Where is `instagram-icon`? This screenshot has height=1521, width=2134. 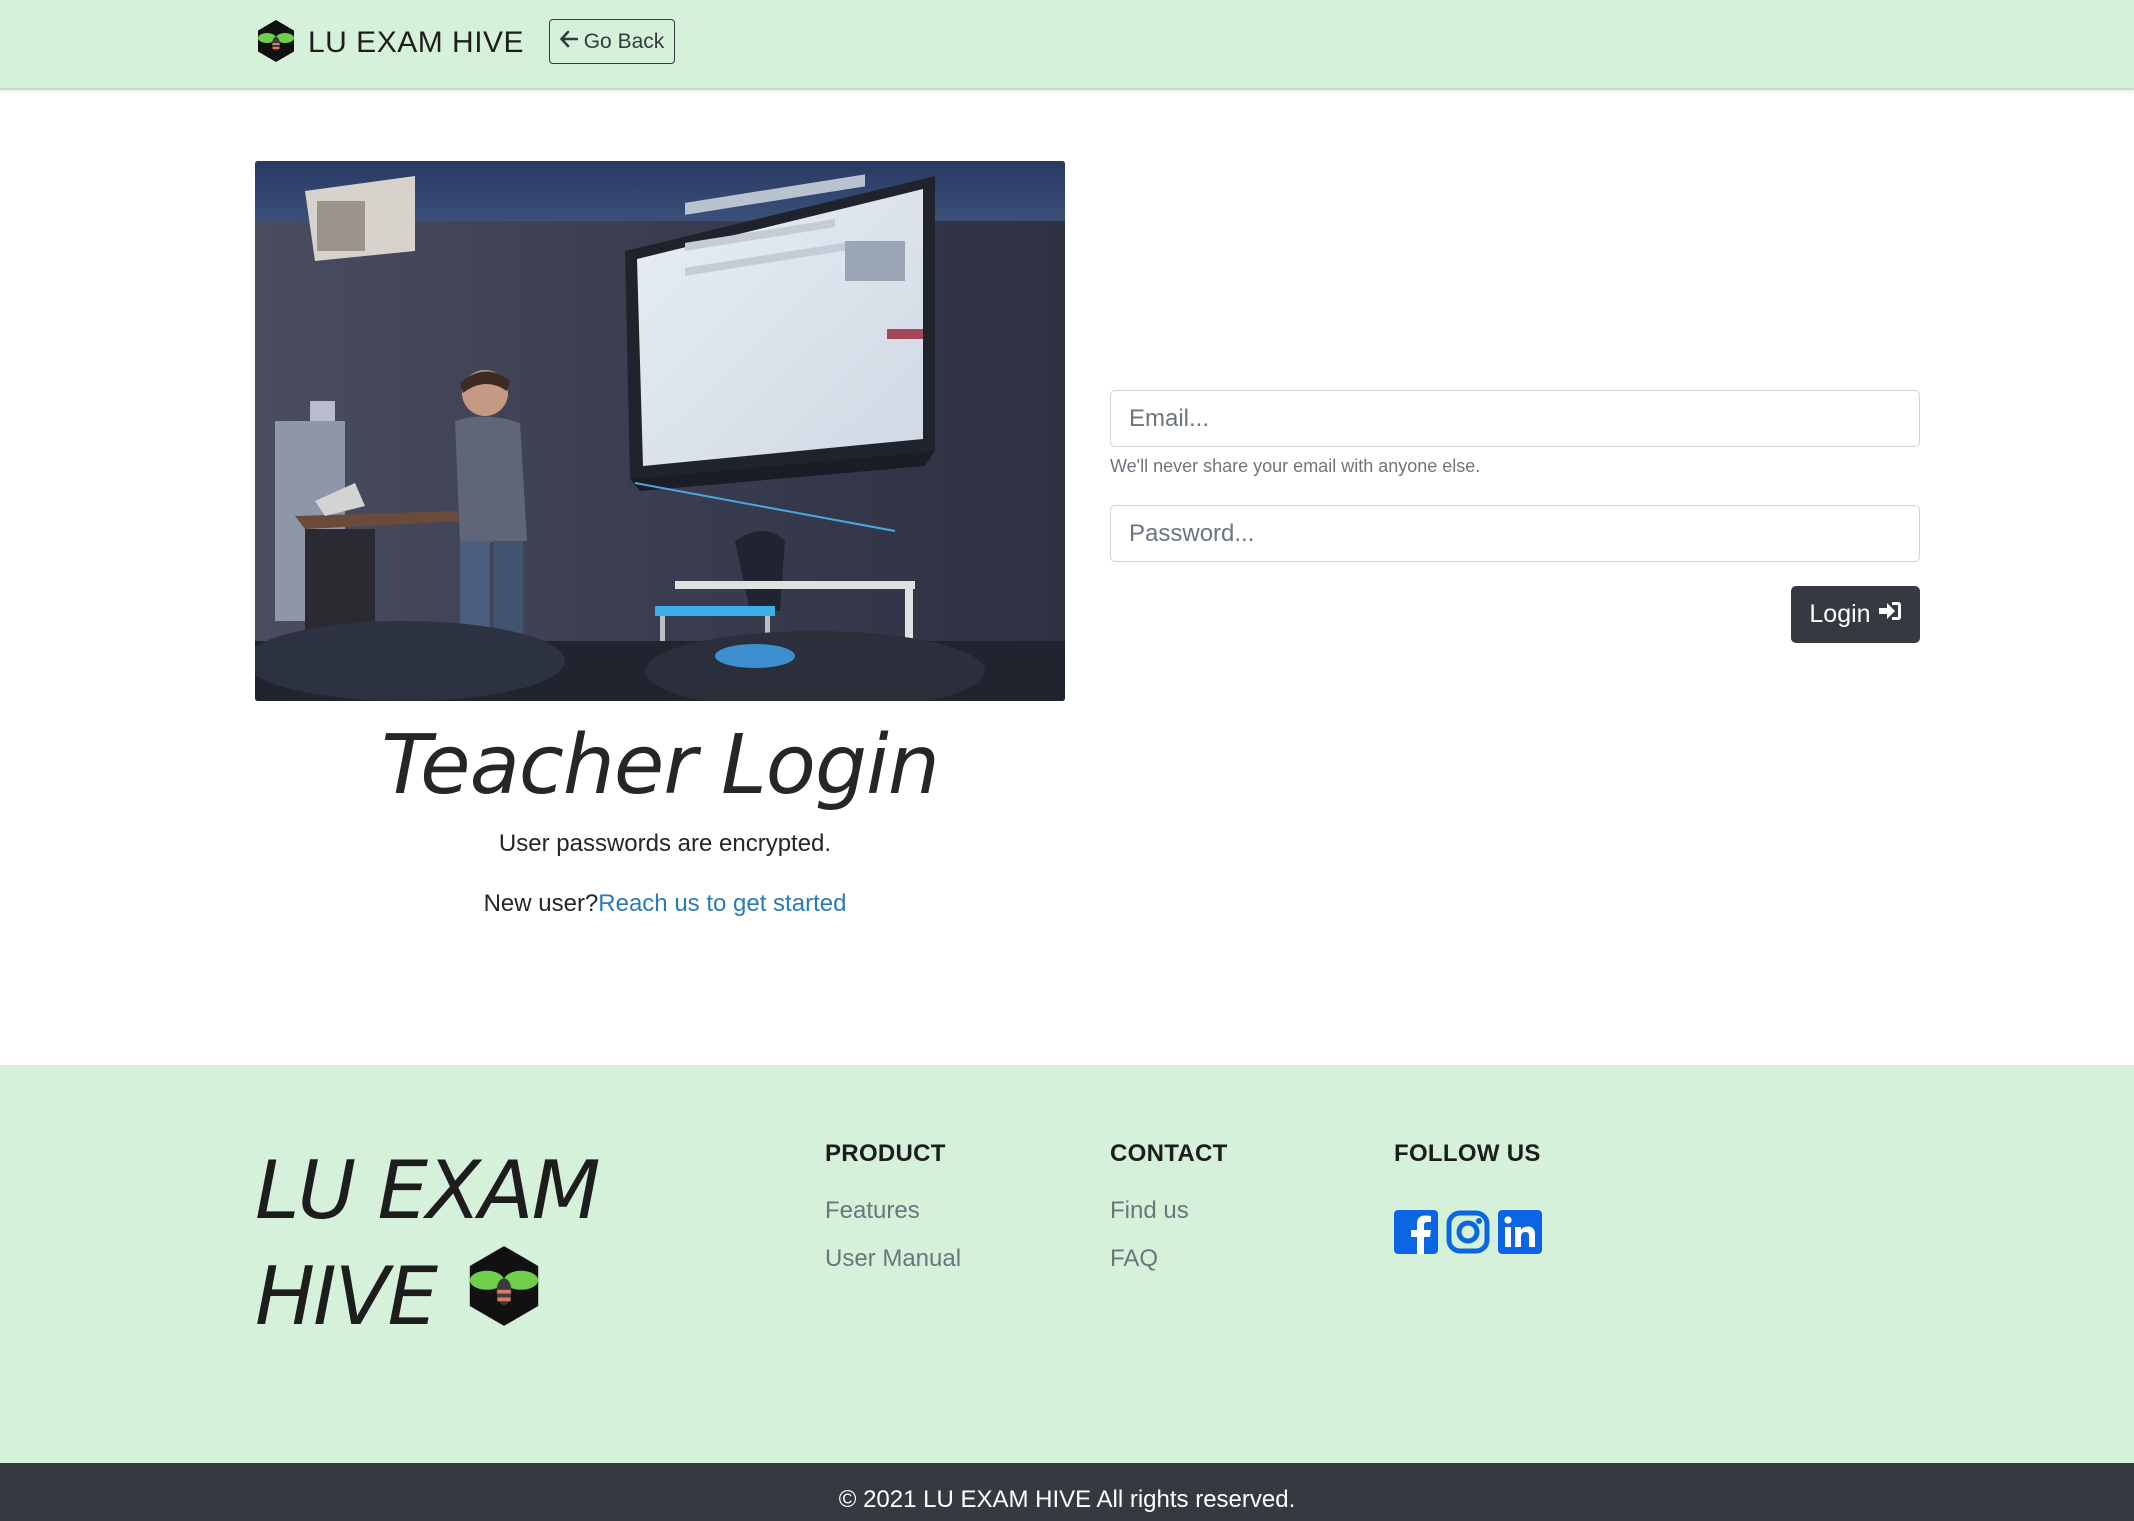 instagram-icon is located at coordinates (1468, 1232).